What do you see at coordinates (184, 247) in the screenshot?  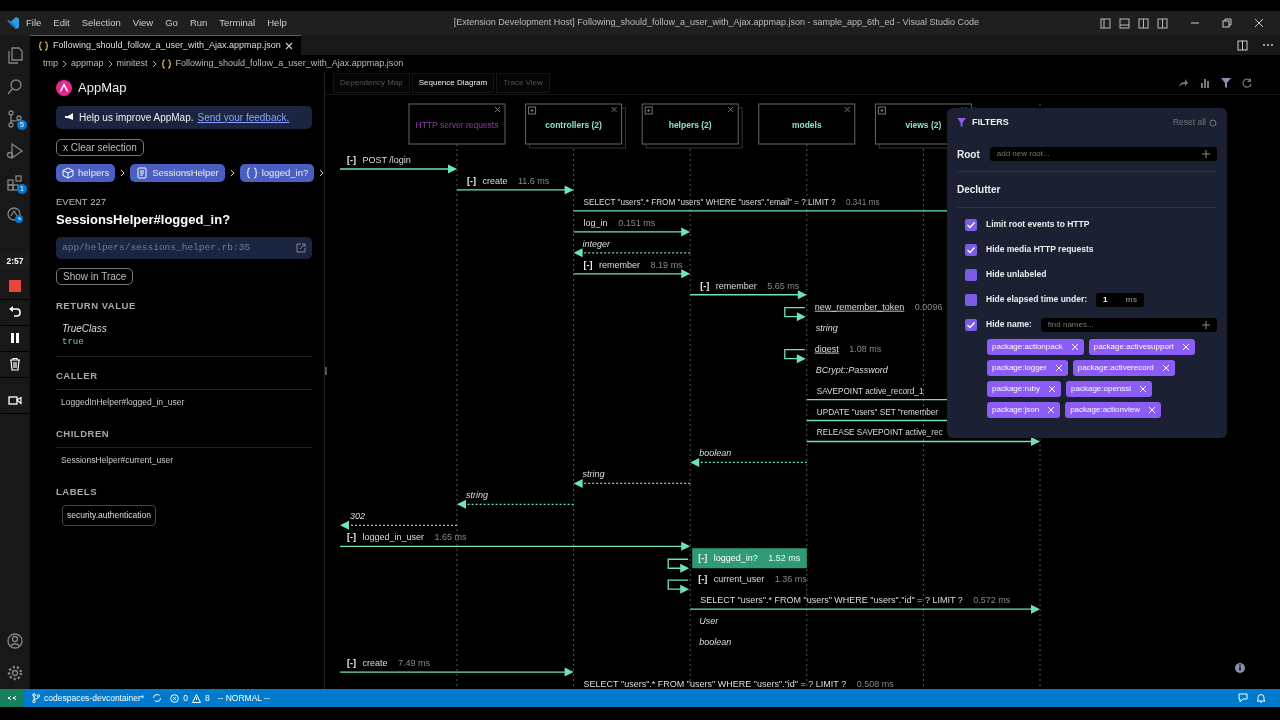 I see `source-location-field: app/helpers/sessions_helper.rb:35` at bounding box center [184, 247].